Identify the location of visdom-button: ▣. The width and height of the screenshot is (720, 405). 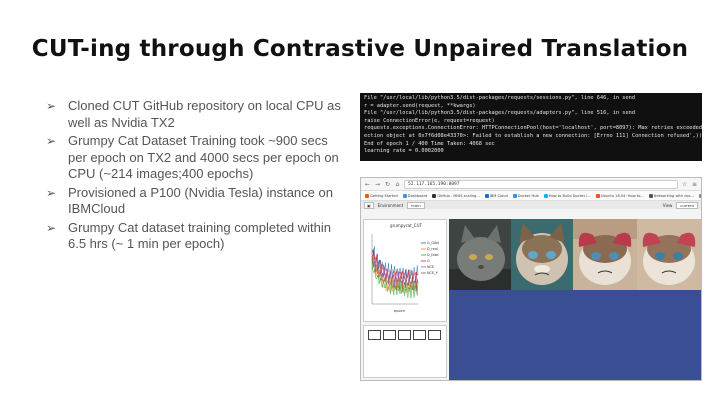
(369, 205).